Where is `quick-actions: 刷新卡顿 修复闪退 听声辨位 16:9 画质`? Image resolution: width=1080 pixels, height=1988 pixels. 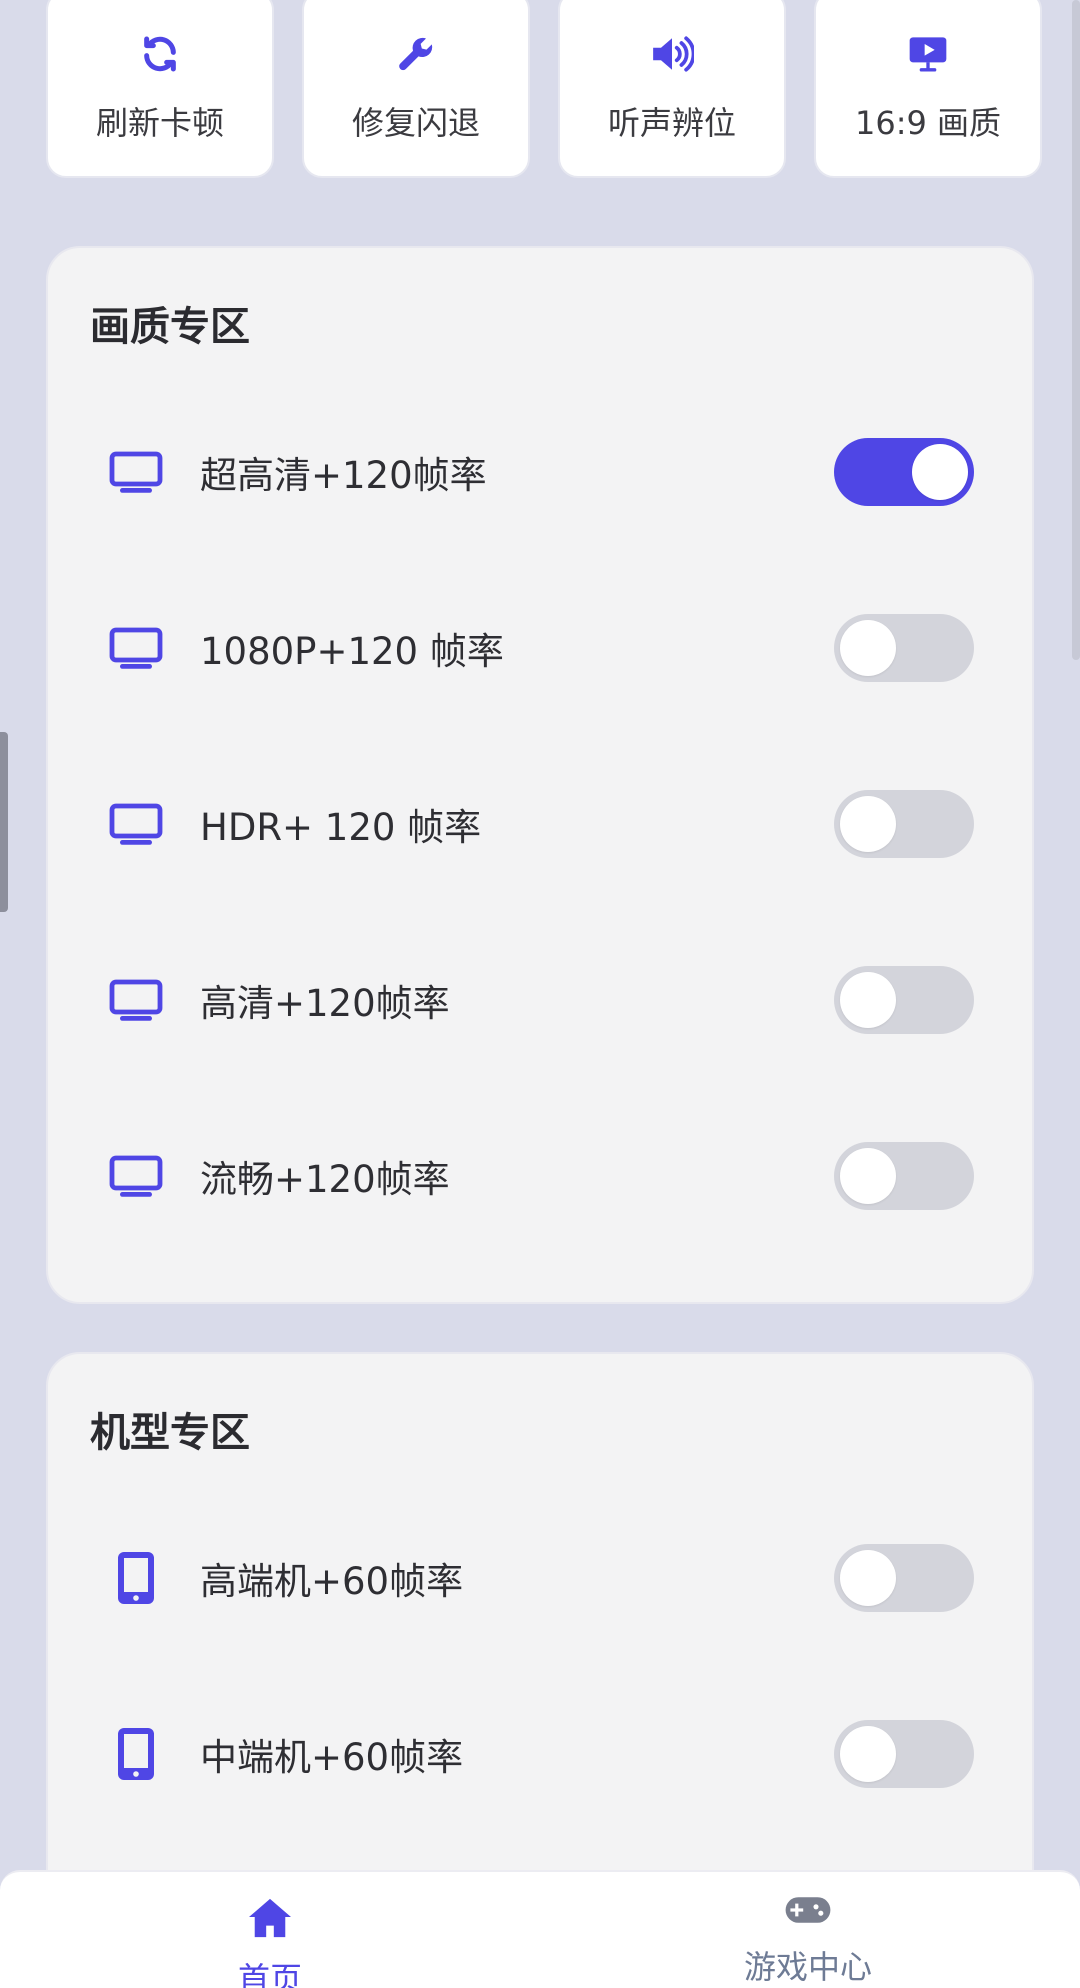
quick-actions: 刷新卡顿 修复闪退 听声辨位 16:9 画质 is located at coordinates (544, 89).